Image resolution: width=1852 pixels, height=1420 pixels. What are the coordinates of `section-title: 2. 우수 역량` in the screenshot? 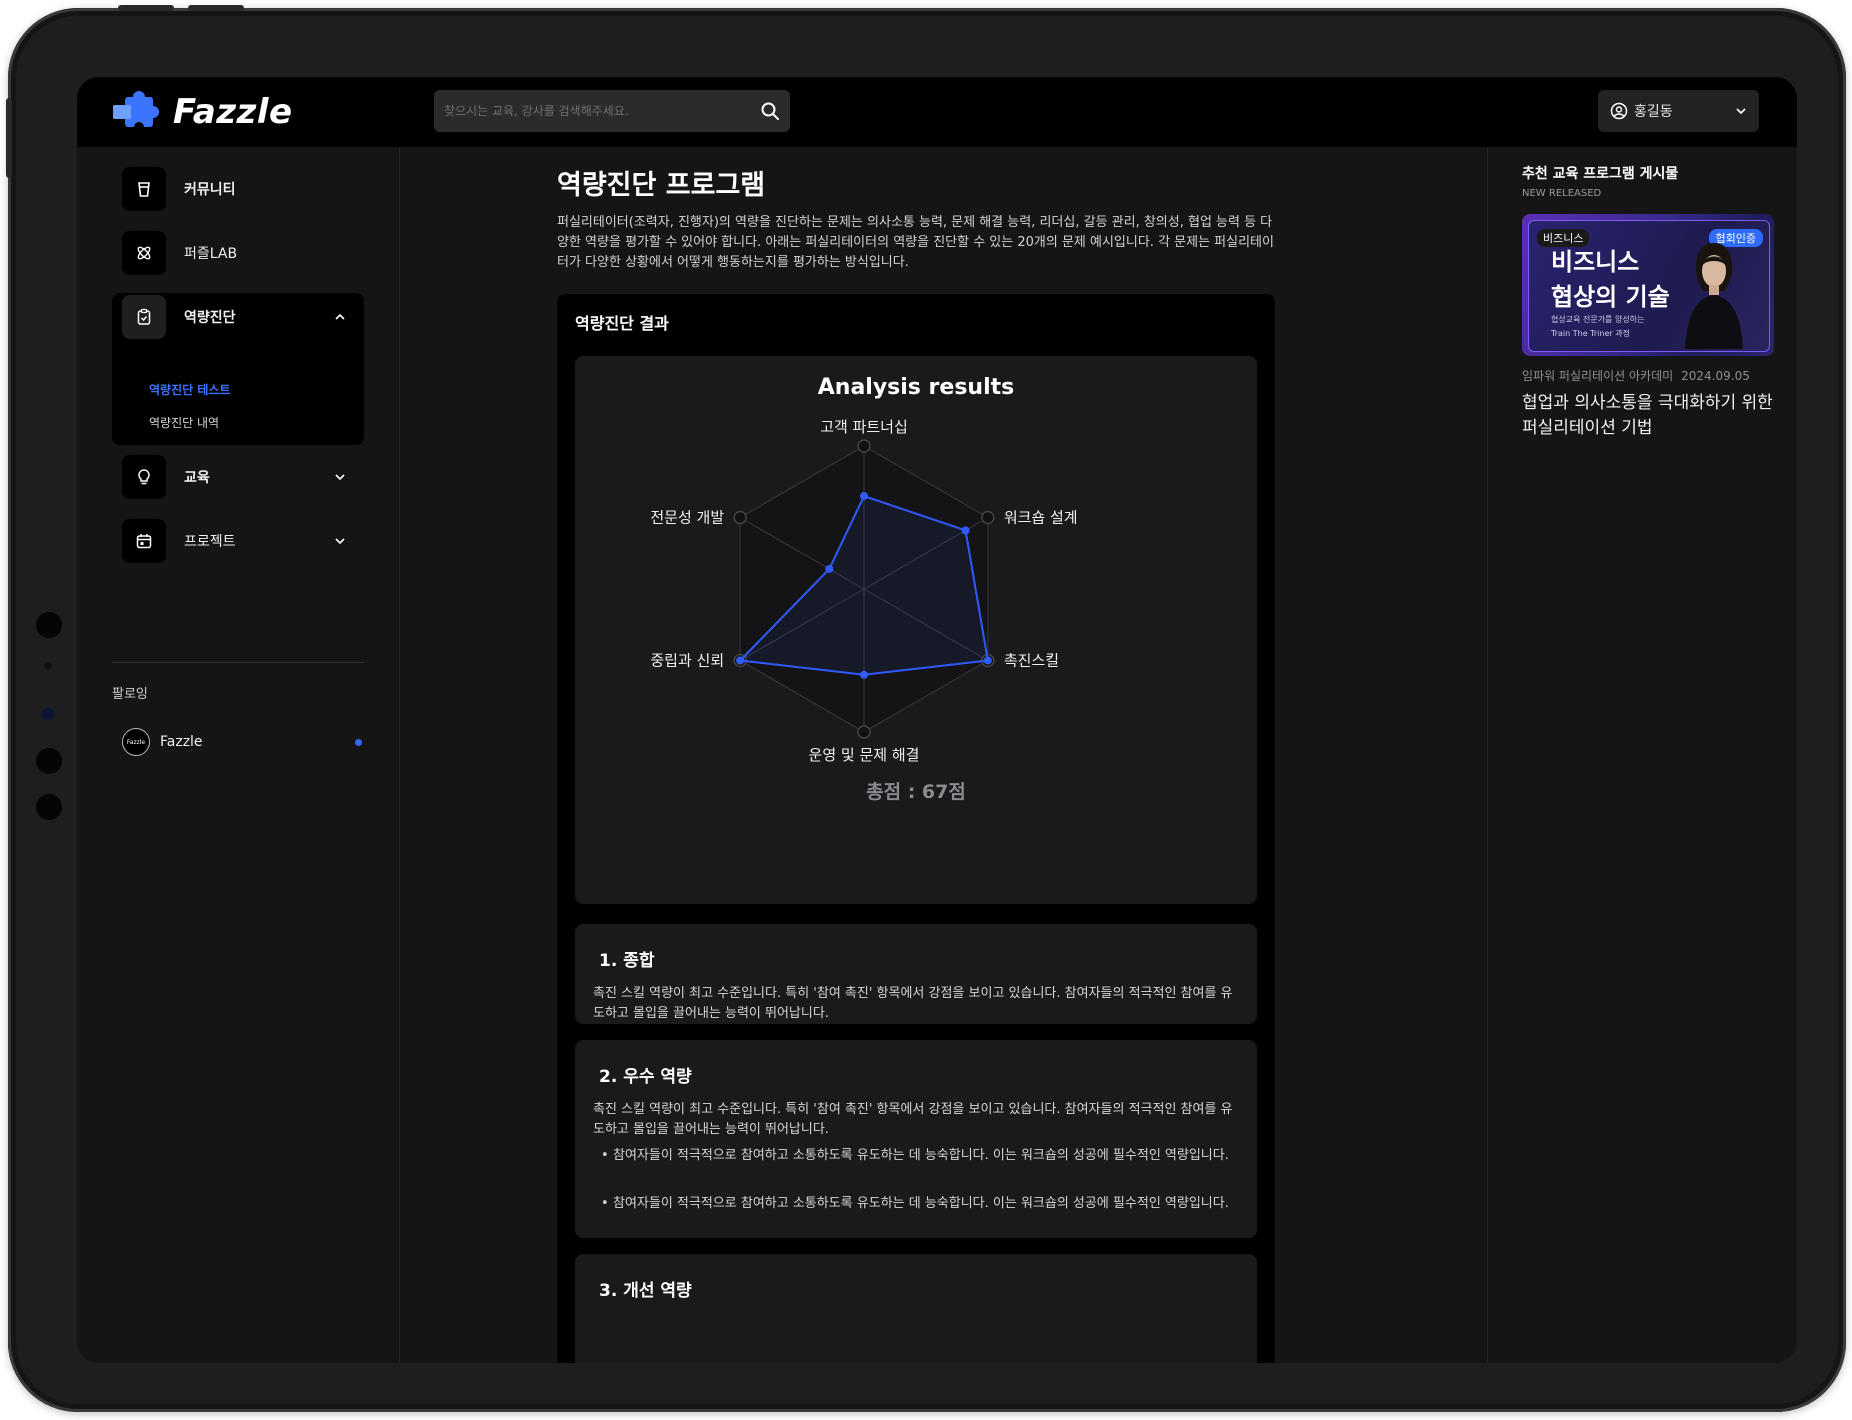 It's located at (645, 1077).